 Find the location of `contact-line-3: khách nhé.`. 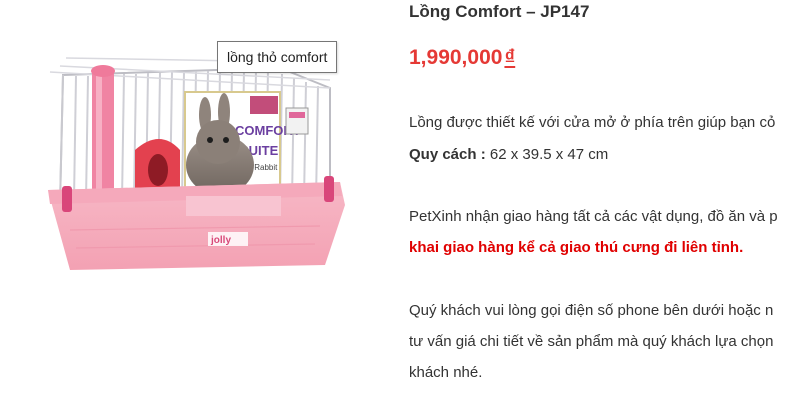

contact-line-3: khách nhé. is located at coordinates (446, 372).